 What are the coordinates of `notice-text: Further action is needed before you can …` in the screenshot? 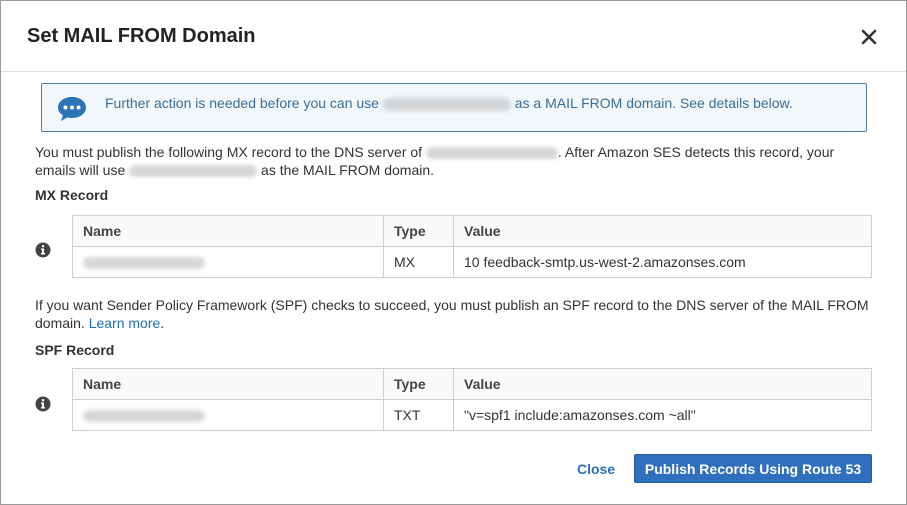 It's located at (449, 103).